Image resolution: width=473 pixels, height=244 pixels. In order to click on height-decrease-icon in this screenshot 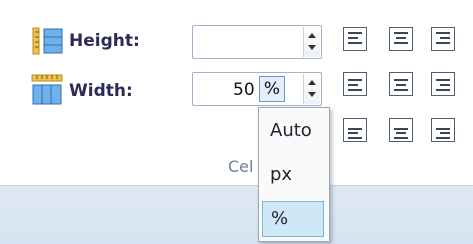, I will do `click(312, 47)`.